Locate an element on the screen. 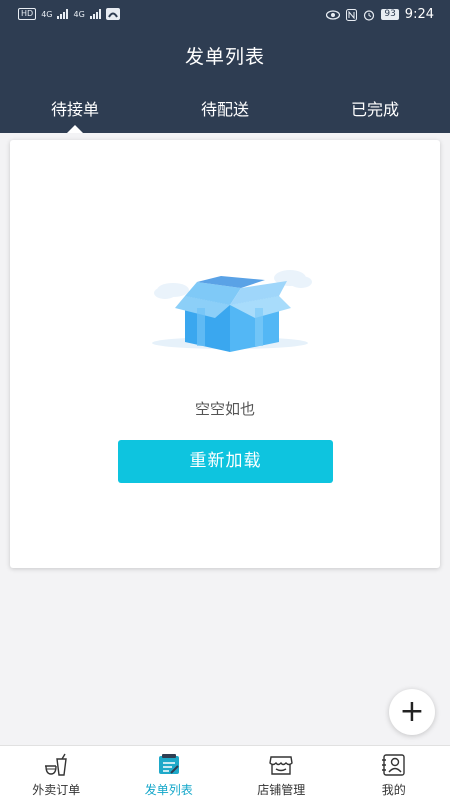 This screenshot has width=450, height=800. nav-item-takeout-orders: 外卖订单 is located at coordinates (56, 773).